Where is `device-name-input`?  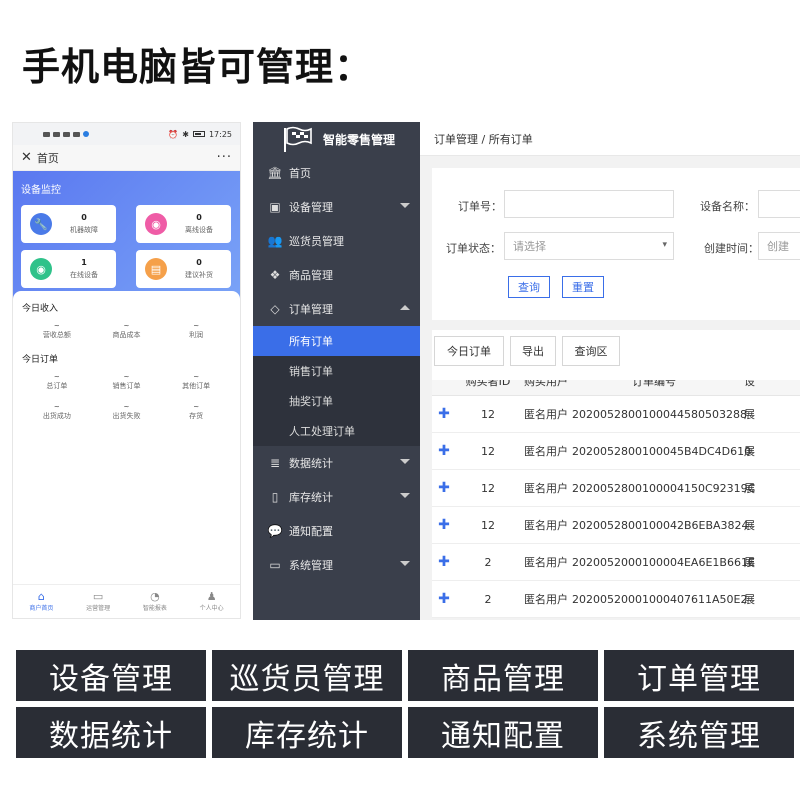 device-name-input is located at coordinates (779, 204).